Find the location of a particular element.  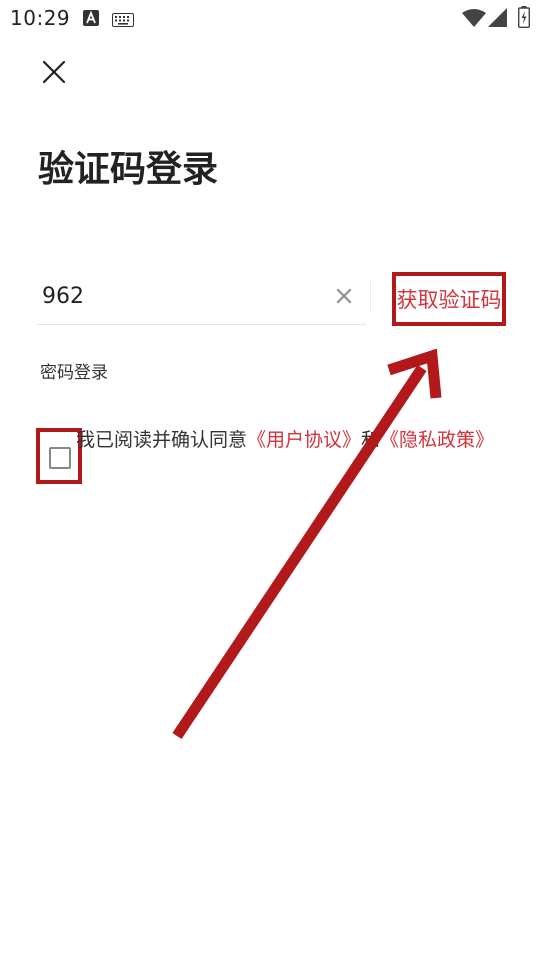

wifi-icon is located at coordinates (474, 20).